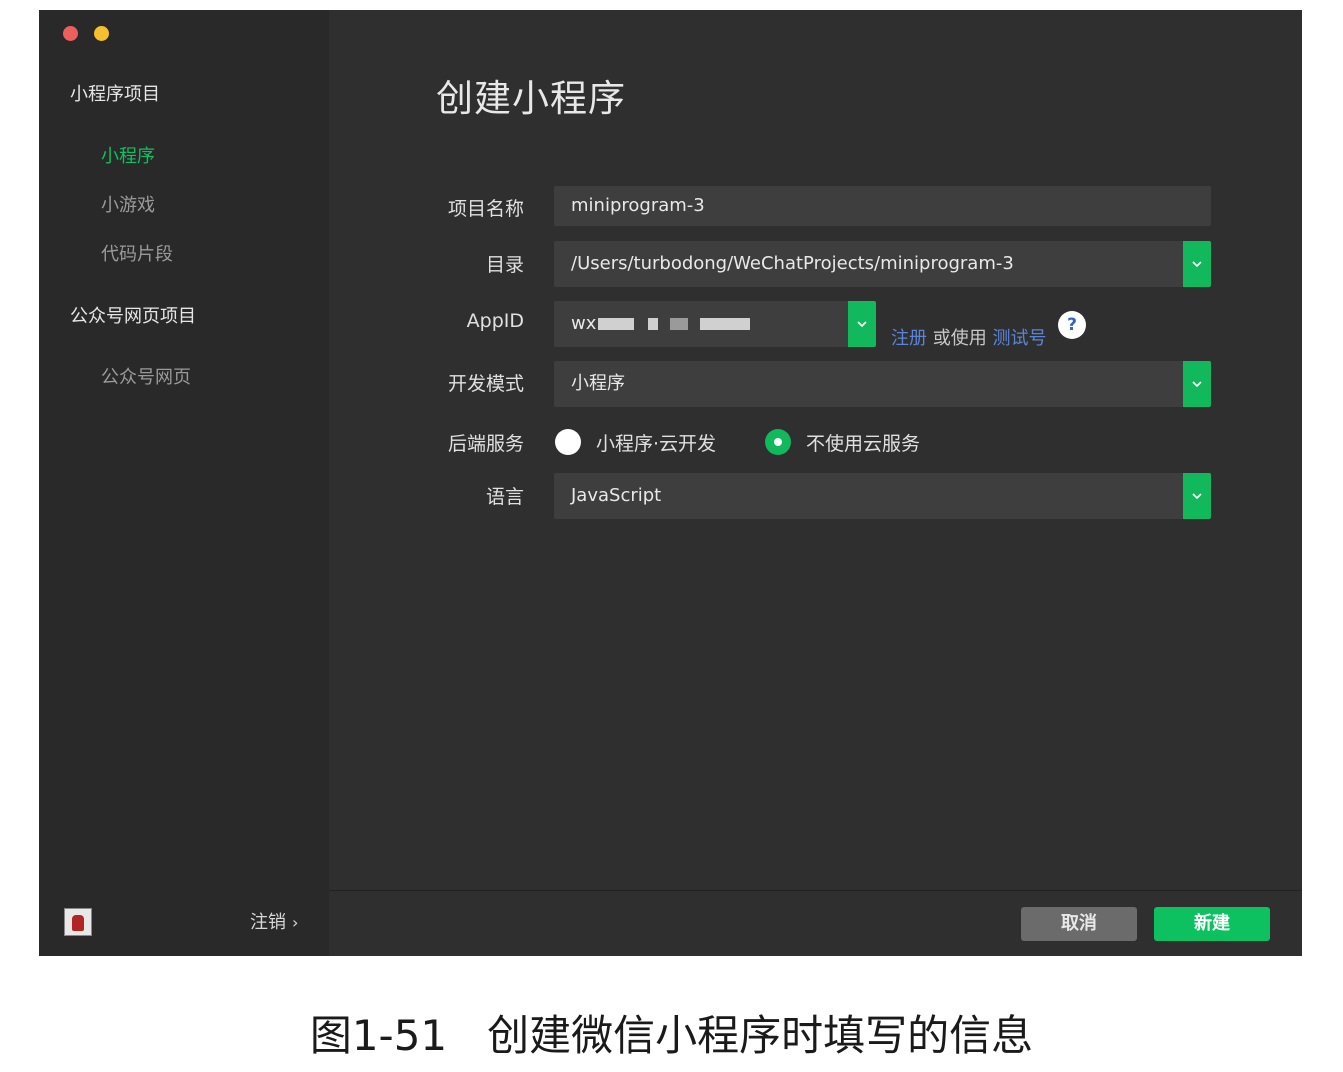 Image resolution: width=1343 pixels, height=1072 pixels. I want to click on register-link: 注册 或使用 测试号, so click(968, 337).